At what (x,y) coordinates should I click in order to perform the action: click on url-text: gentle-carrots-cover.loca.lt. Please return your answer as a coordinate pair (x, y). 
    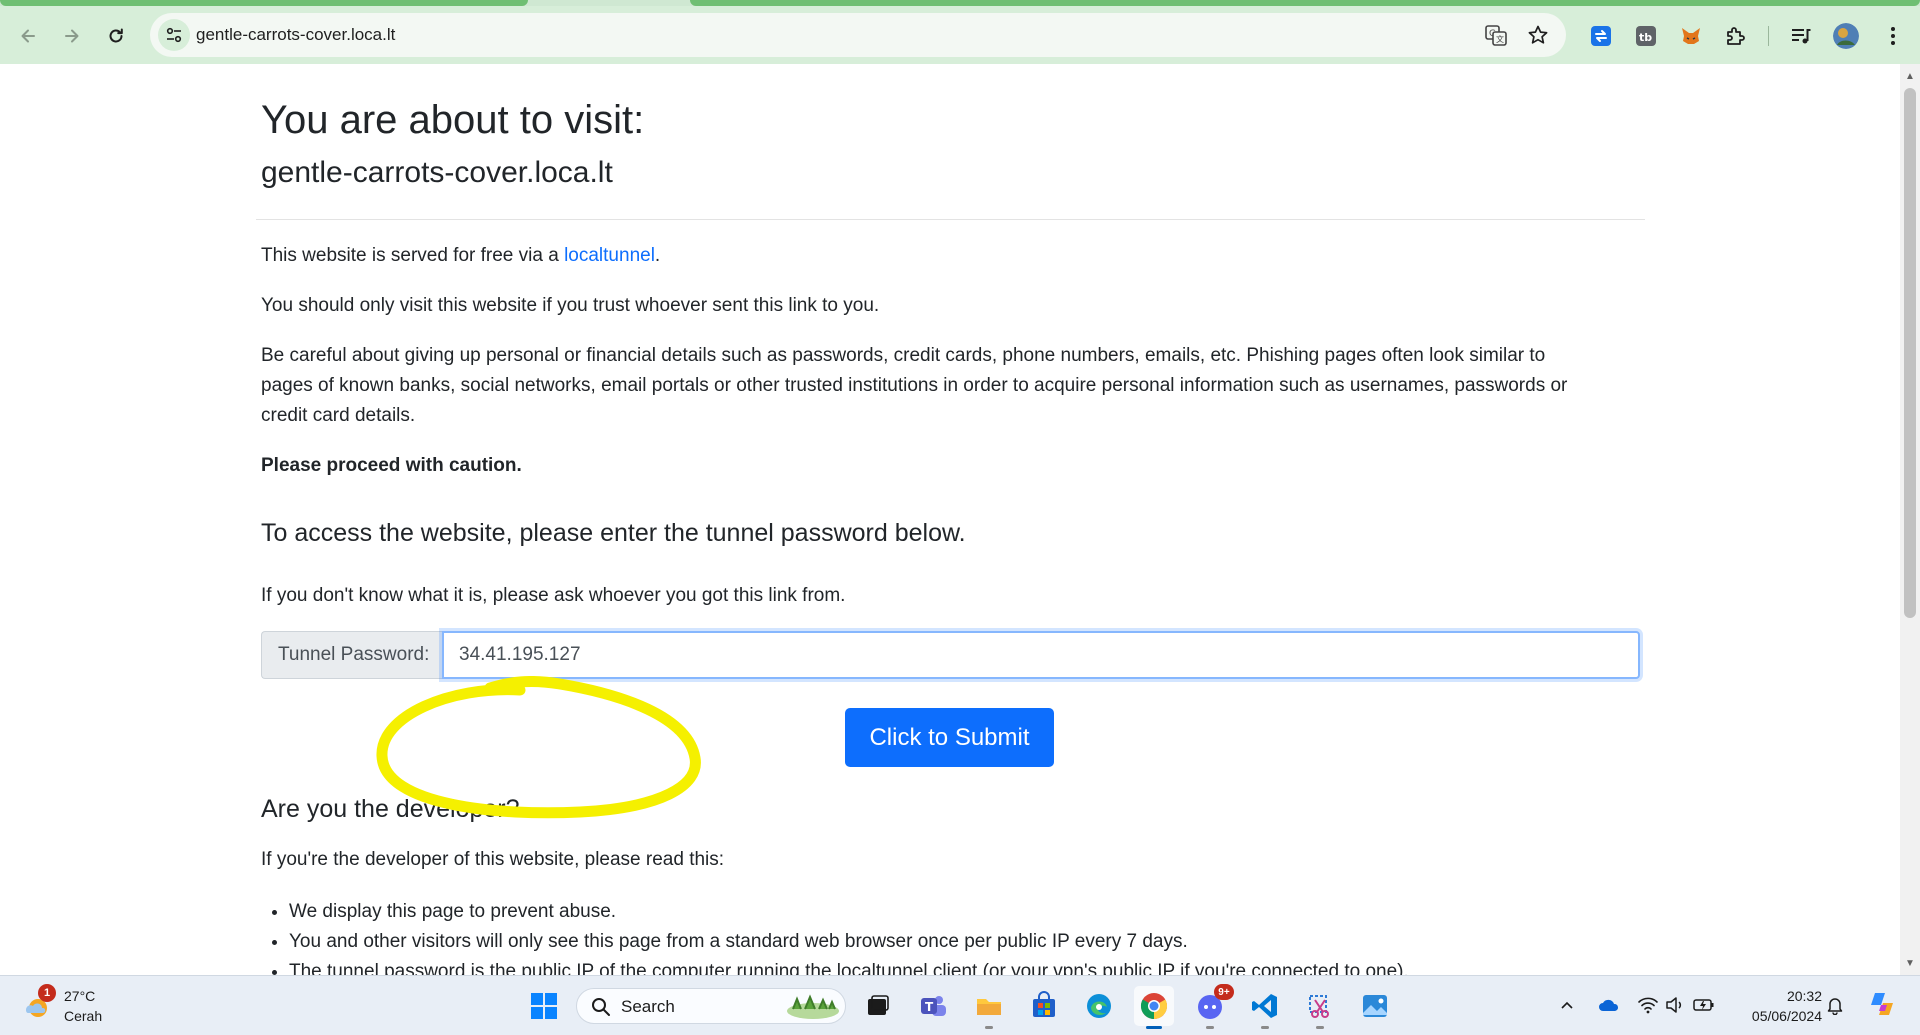
    Looking at the image, I should click on (295, 35).